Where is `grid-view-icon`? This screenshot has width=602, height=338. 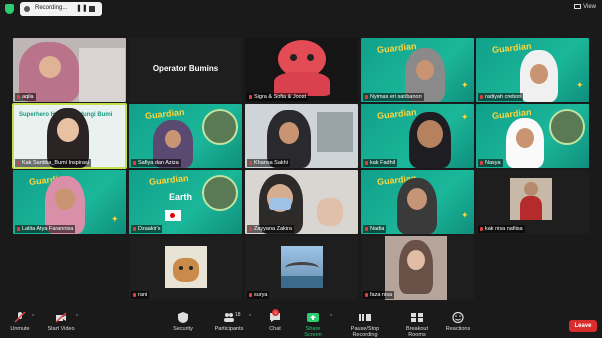 grid-view-icon is located at coordinates (578, 6).